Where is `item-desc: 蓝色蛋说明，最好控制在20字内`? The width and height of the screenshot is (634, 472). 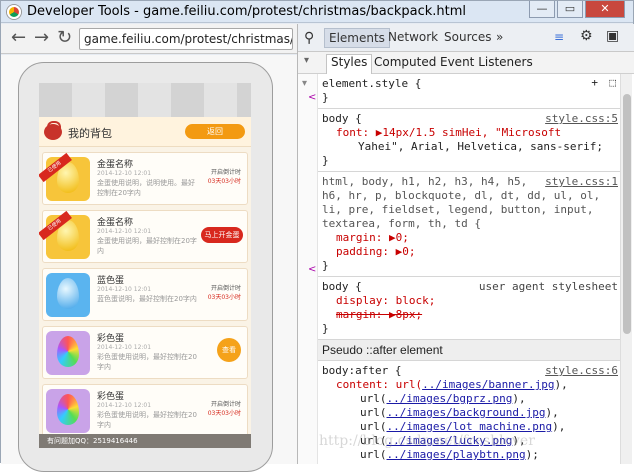
item-desc: 蓝色蛋说明，最好控制在20字内 is located at coordinates (147, 299).